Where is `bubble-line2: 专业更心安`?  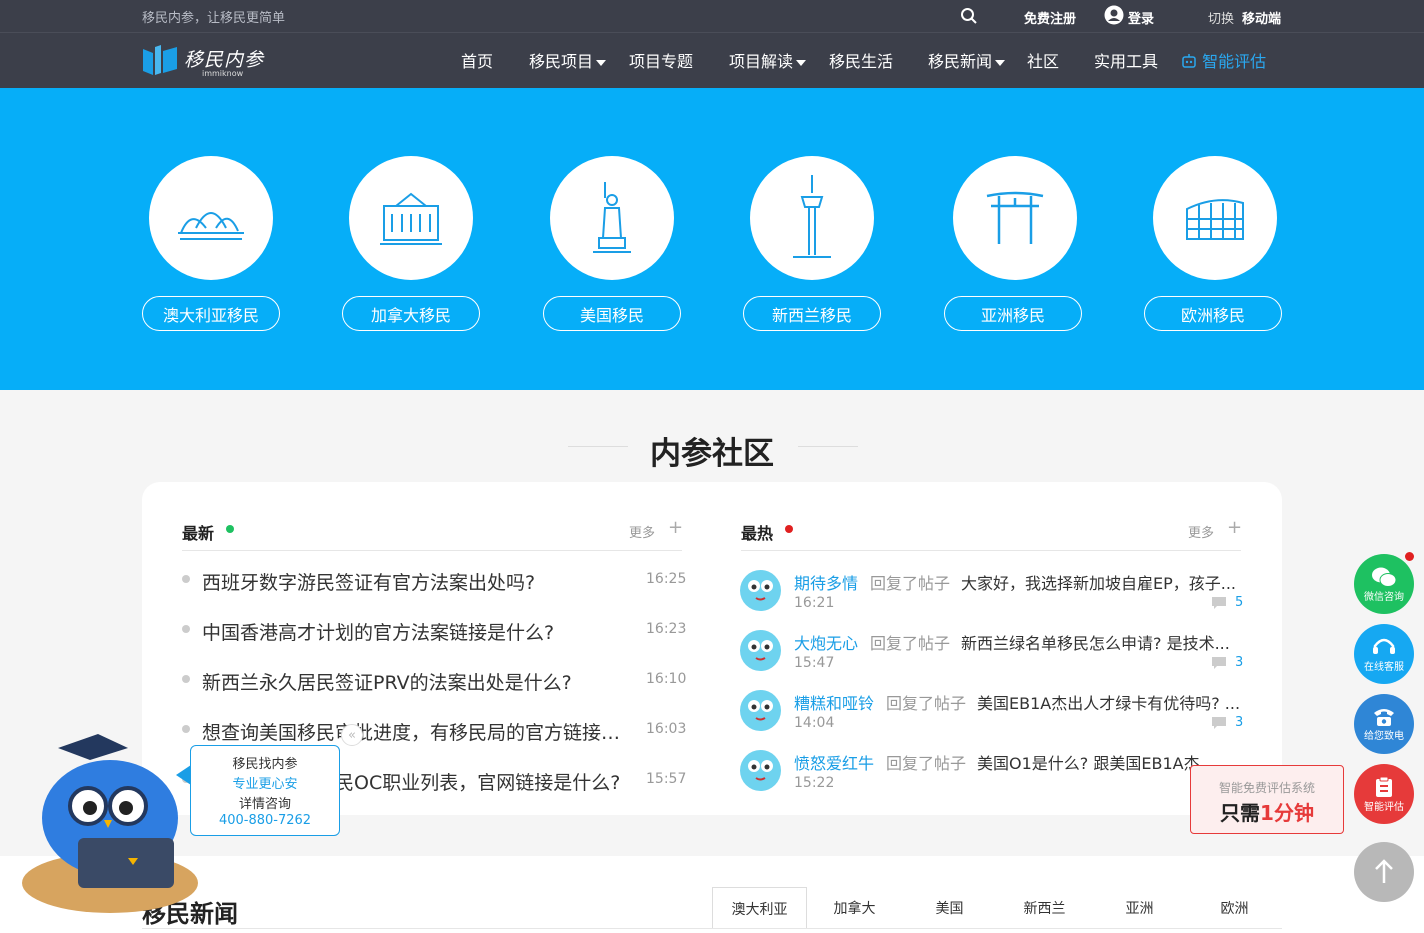
bubble-line2: 专业更心安 is located at coordinates (265, 784).